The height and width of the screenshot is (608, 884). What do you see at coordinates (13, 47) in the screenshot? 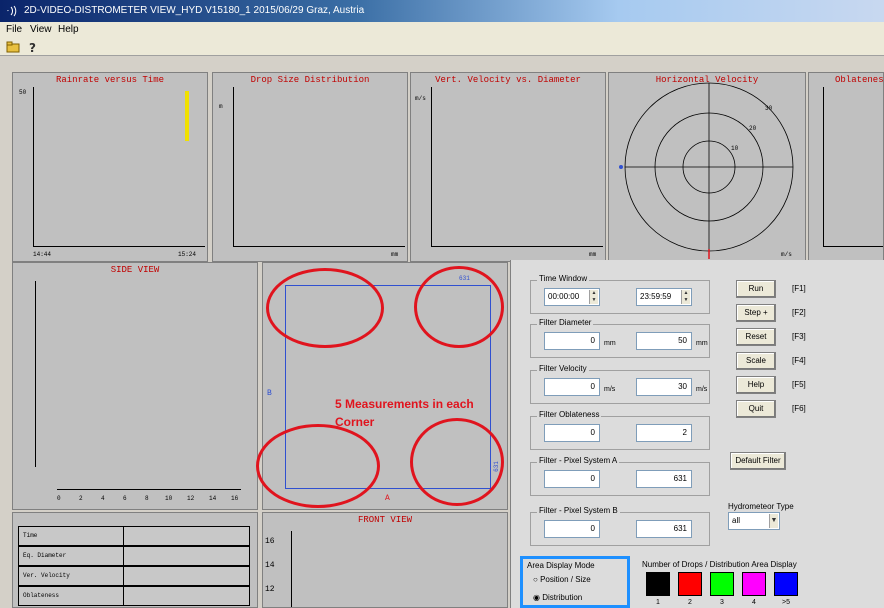
I see `folder-open-icon` at bounding box center [13, 47].